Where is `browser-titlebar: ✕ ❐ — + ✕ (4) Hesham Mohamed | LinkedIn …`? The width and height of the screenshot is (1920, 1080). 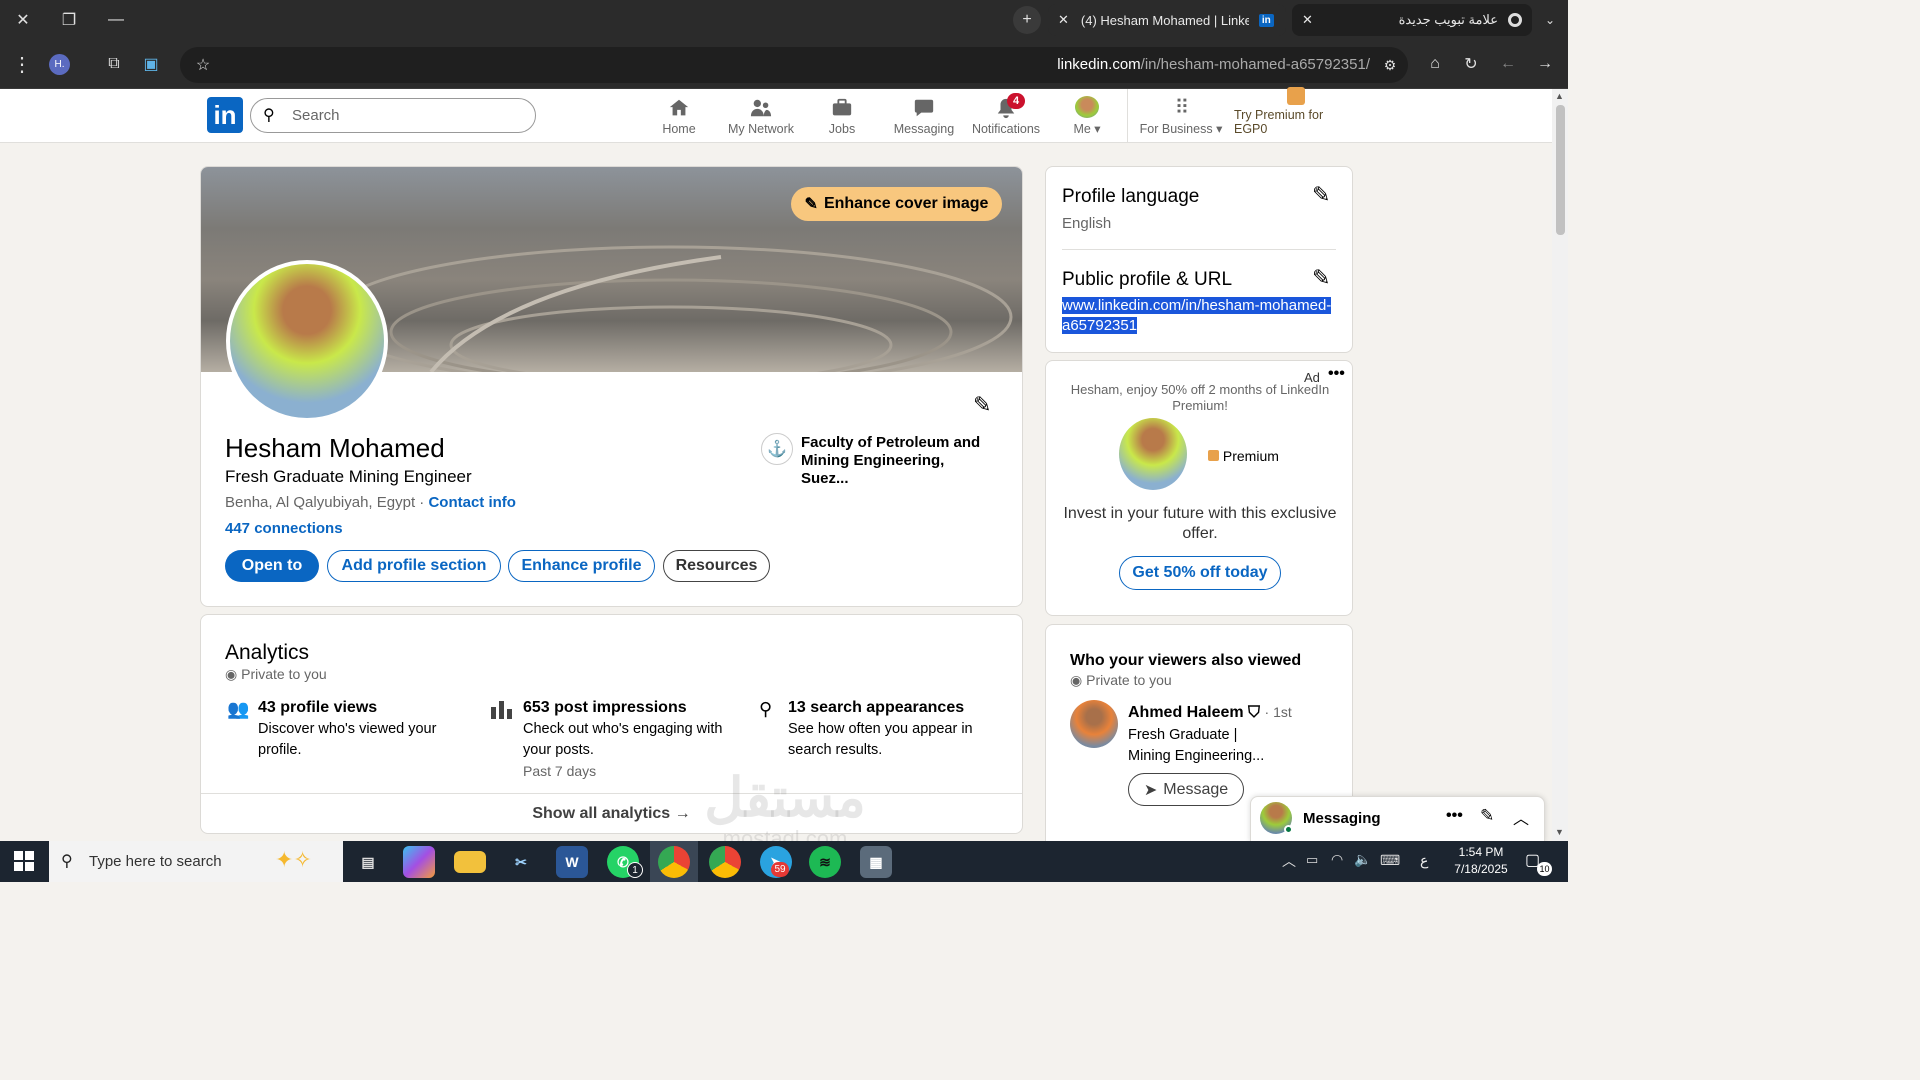 browser-titlebar: ✕ ❐ — + ✕ (4) Hesham Mohamed | LinkedIn … is located at coordinates (784, 20).